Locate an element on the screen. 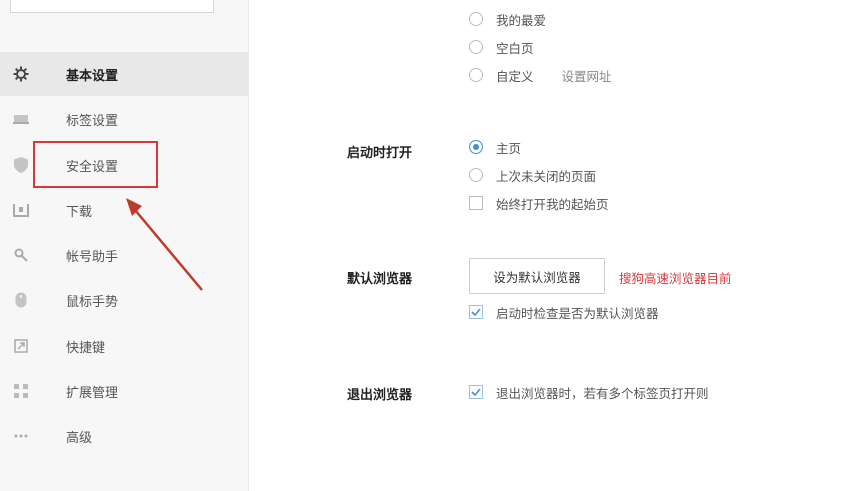 This screenshot has height=491, width=845. sidebar-item-label: 基本设置 is located at coordinates (92, 76).